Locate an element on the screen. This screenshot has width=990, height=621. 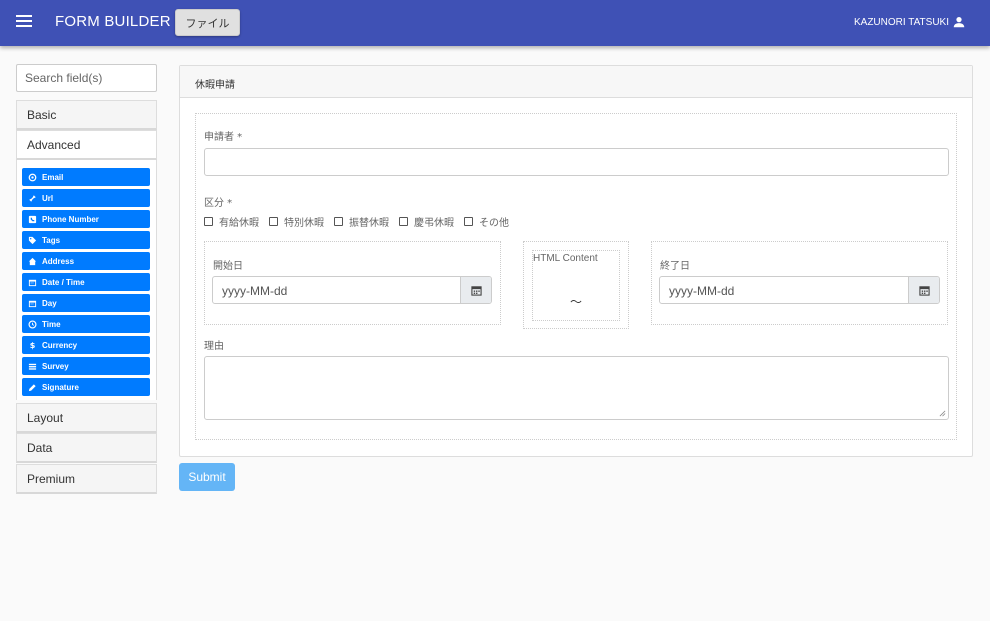
category-checkbox-group: 有給休暇 特別休暇 振替休暇 慶弔休暇 その他 is located at coordinates (361, 221).